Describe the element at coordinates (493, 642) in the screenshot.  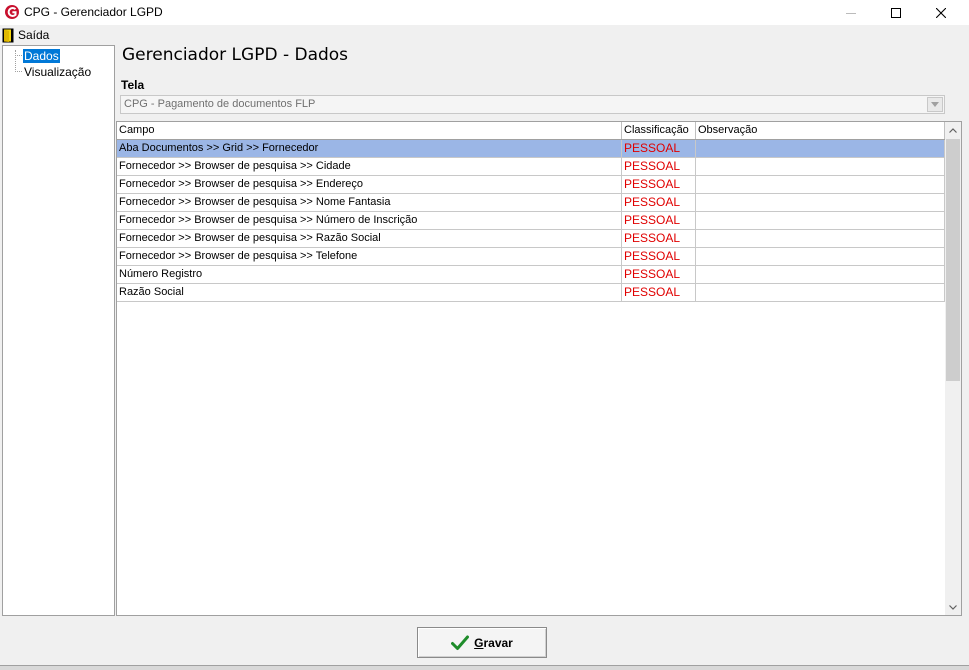
I see `save-button-label: Gravar` at that location.